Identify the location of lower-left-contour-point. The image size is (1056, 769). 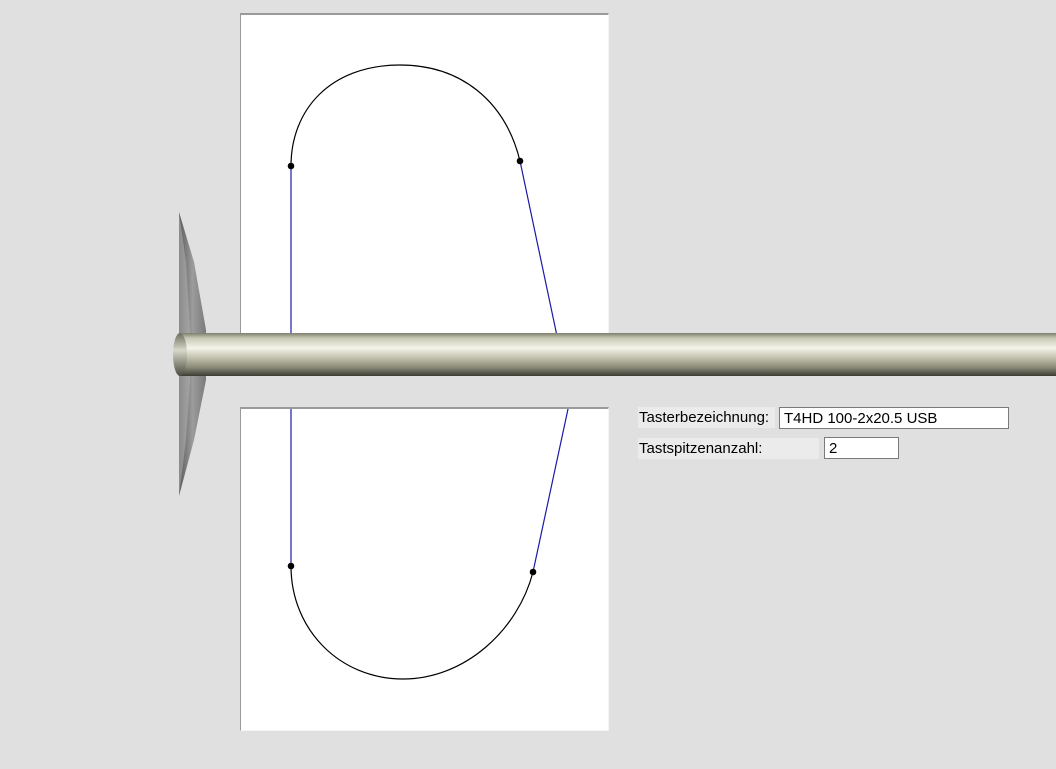
(291, 566).